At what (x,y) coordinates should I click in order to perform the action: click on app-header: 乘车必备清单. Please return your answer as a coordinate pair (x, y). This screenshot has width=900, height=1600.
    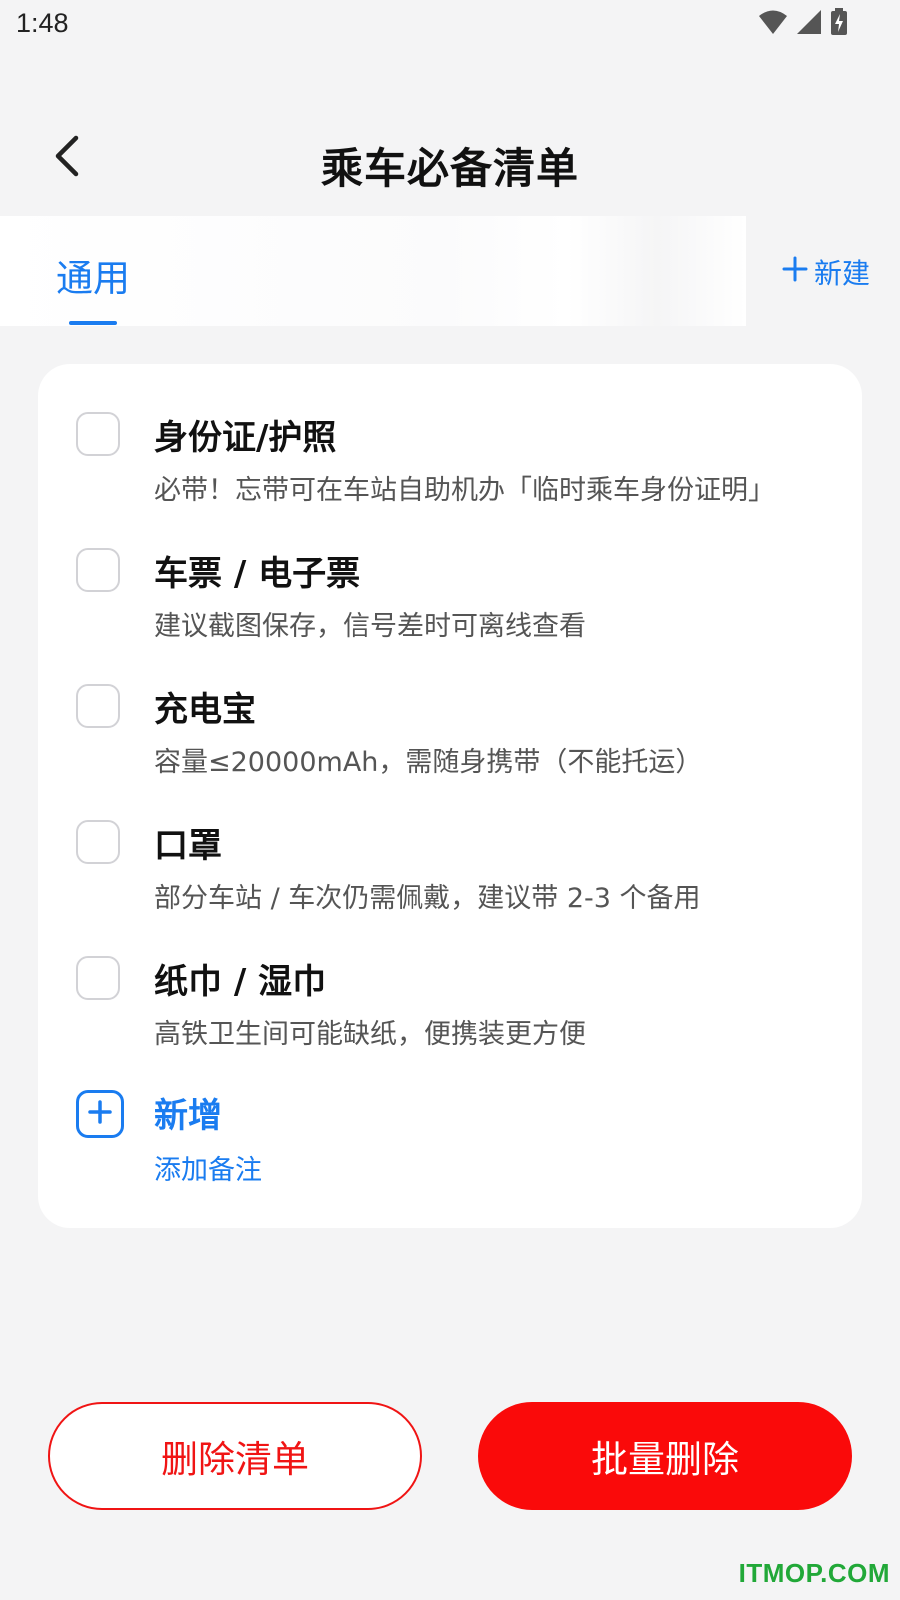
    Looking at the image, I should click on (450, 162).